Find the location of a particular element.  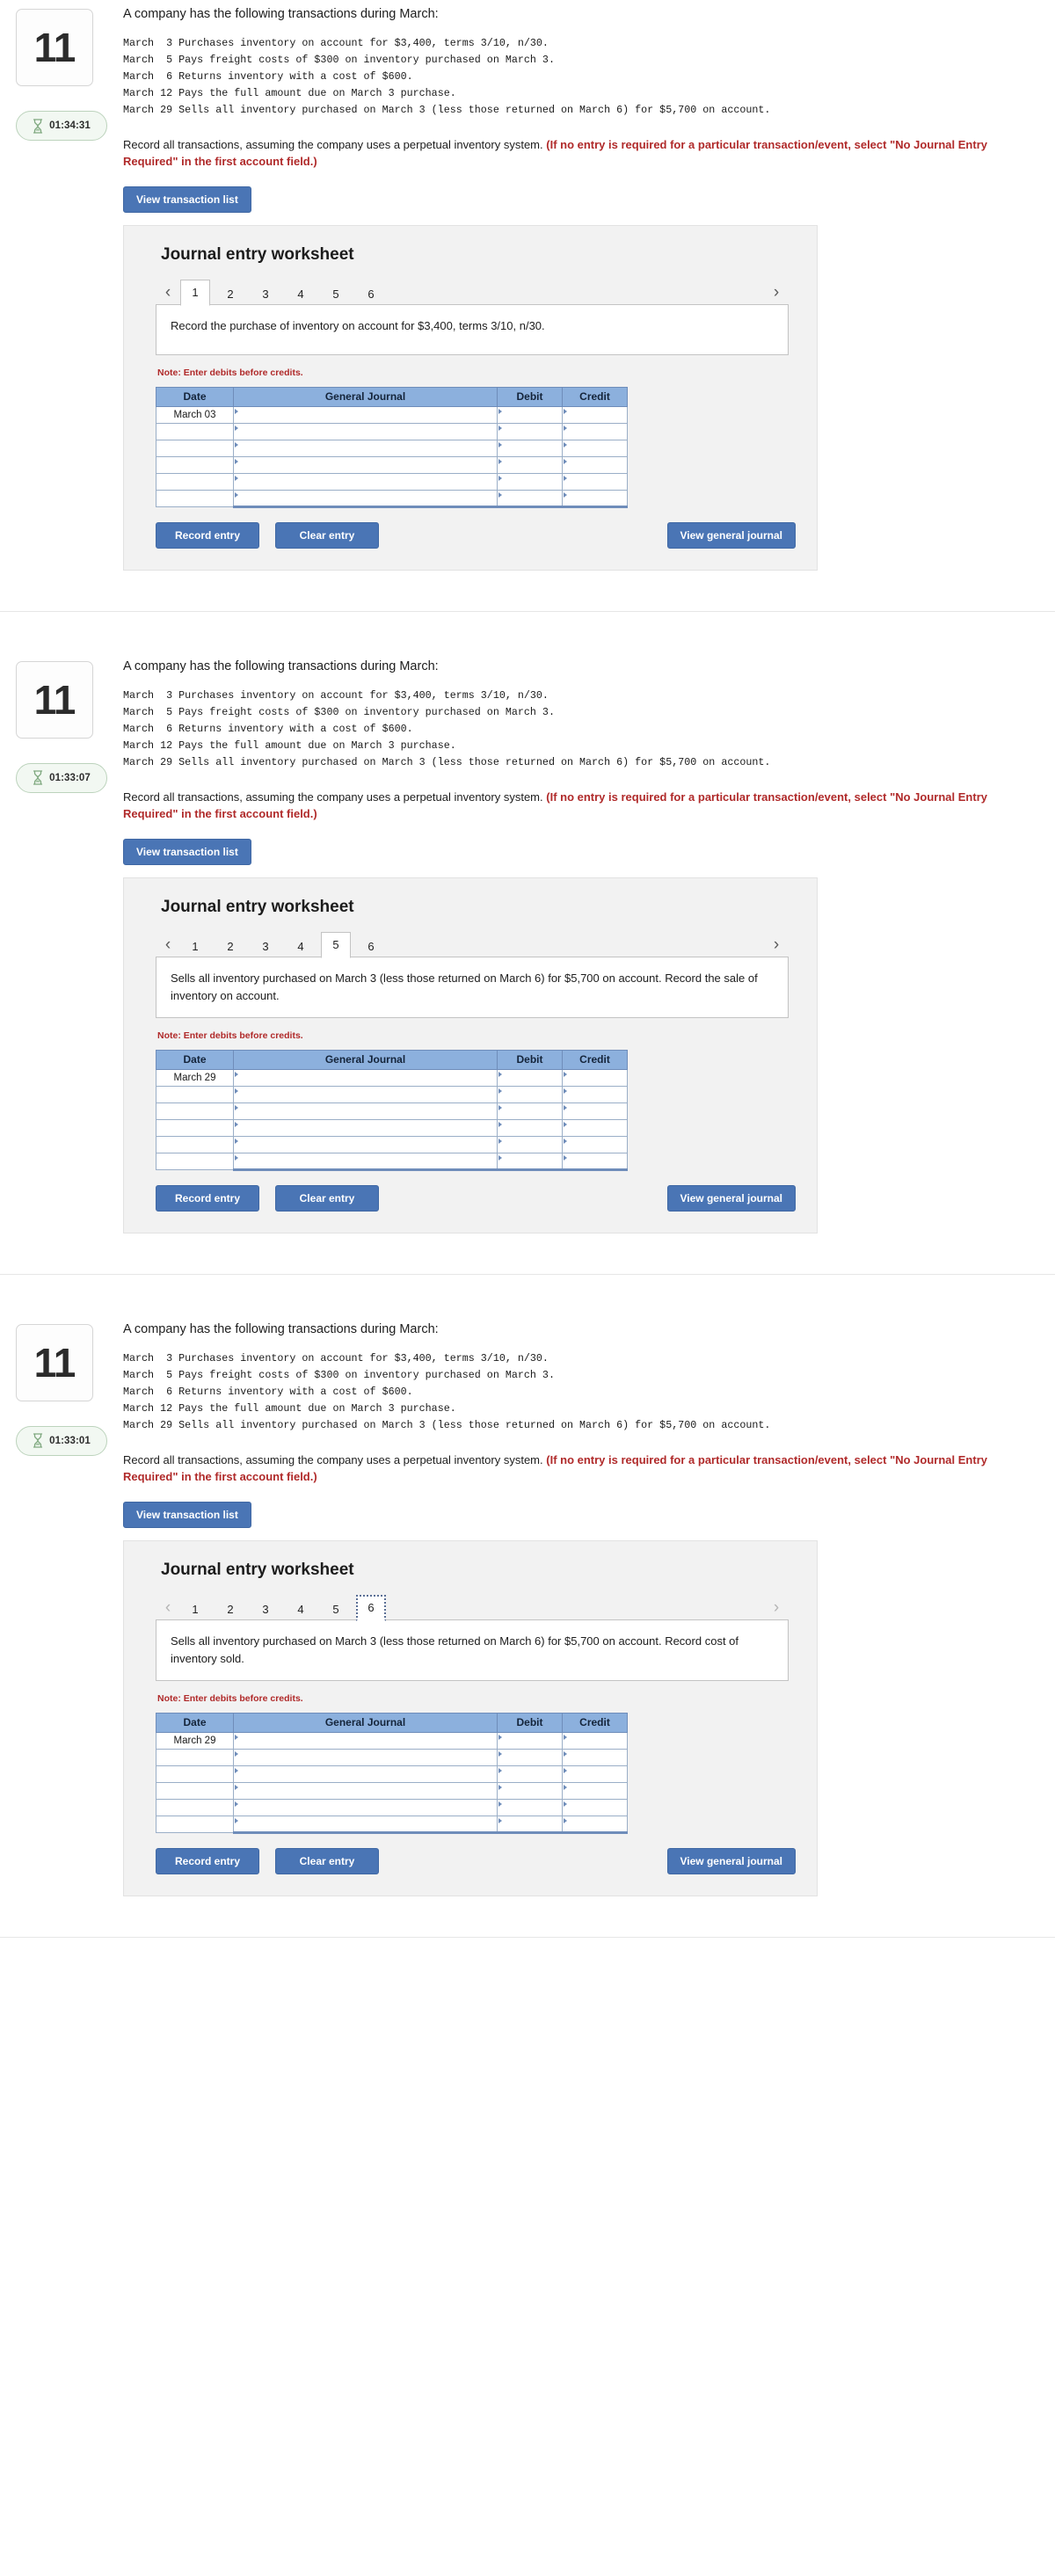

record-entry-button: Record entry is located at coordinates (207, 1198).